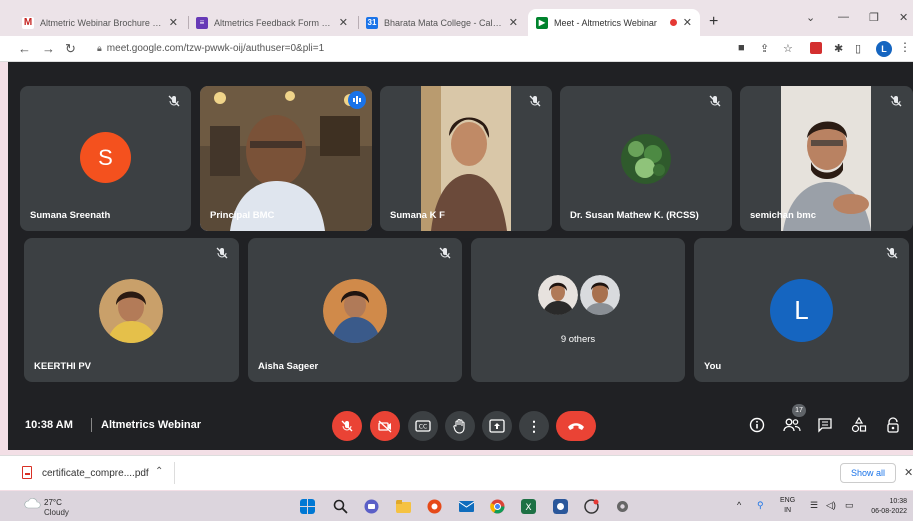  I want to click on bluetooth-icon: ⚲, so click(760, 505).